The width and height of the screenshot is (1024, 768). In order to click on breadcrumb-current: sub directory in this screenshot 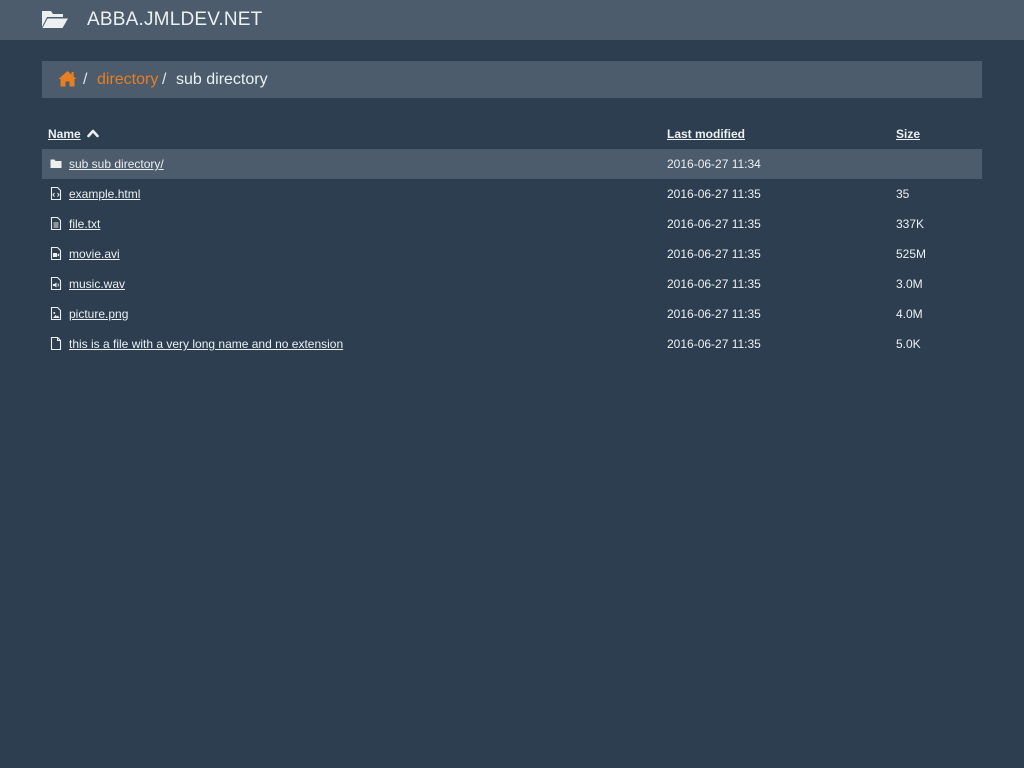, I will do `click(222, 79)`.